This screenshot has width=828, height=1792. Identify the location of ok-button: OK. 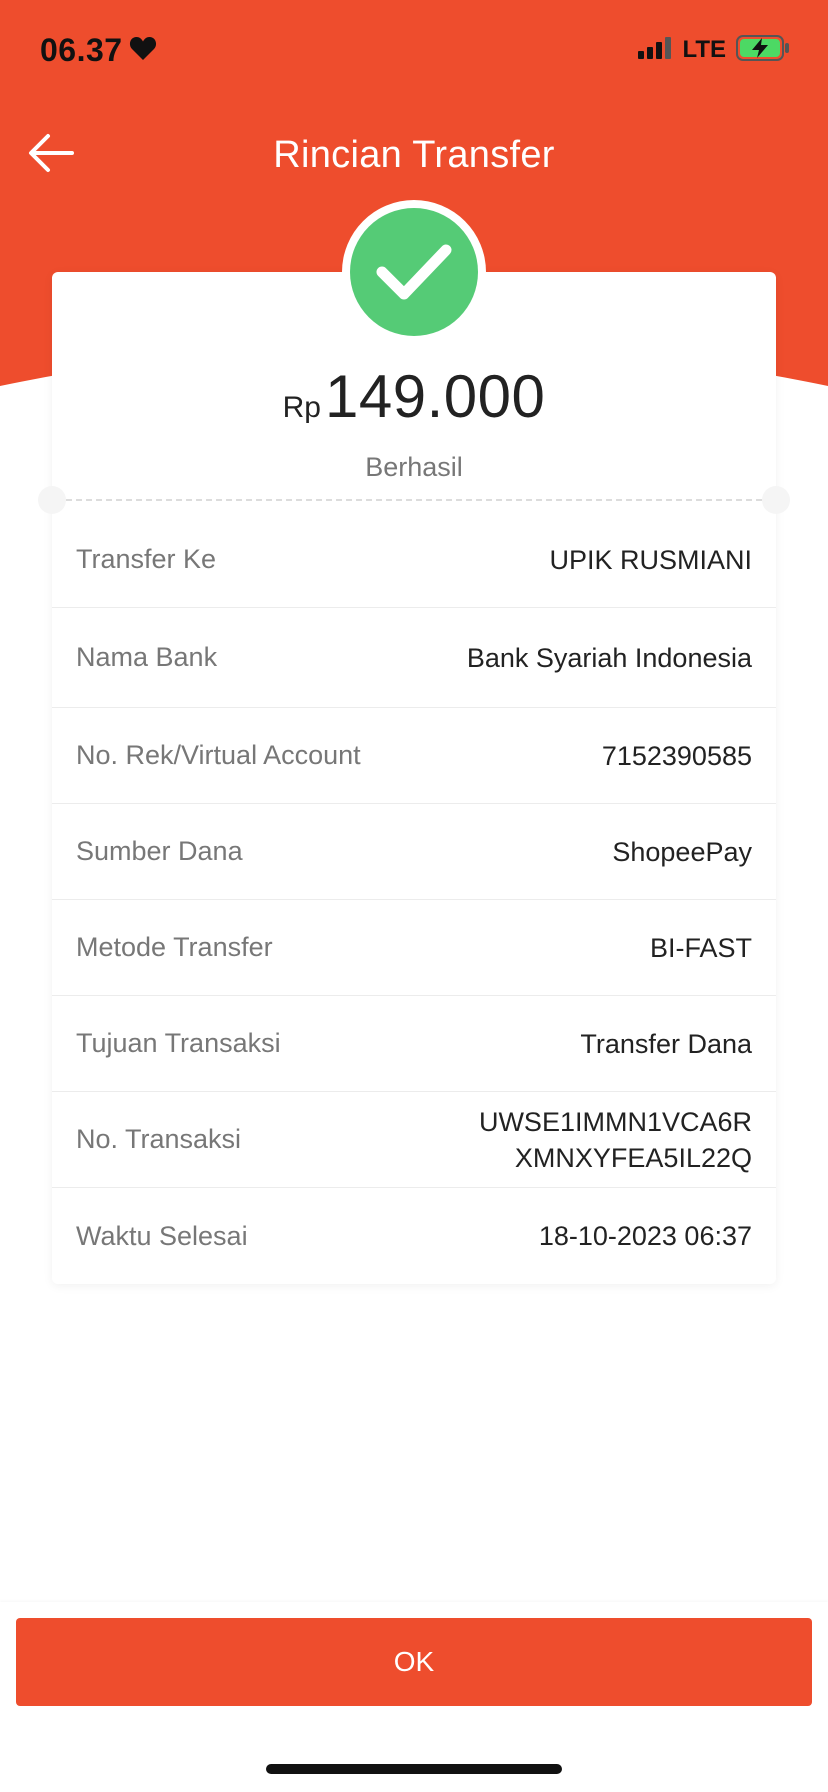
(414, 1662).